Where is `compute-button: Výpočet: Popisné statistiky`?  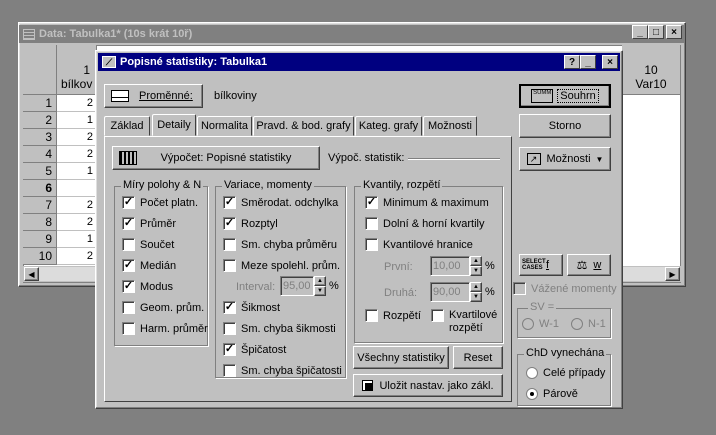 compute-button: Výpočet: Popisné statistiky is located at coordinates (216, 158).